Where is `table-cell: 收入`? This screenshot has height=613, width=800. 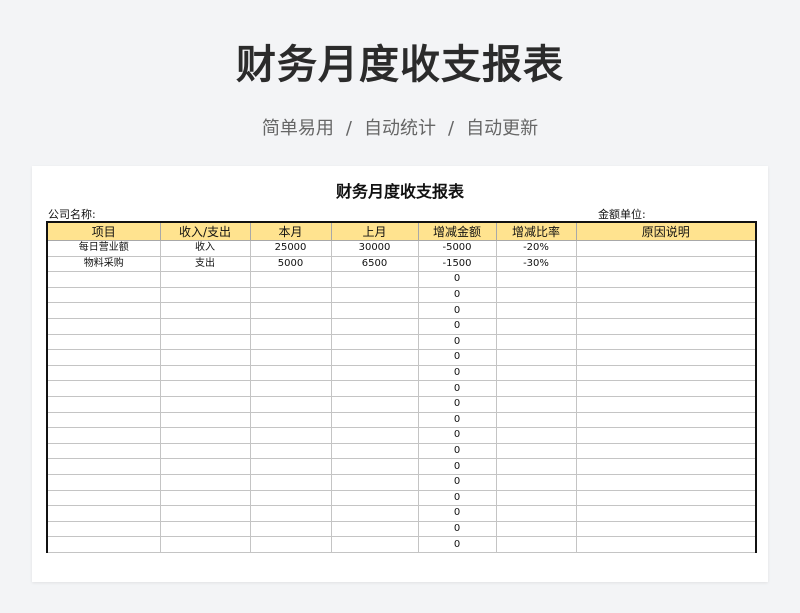
table-cell: 收入 is located at coordinates (205, 248).